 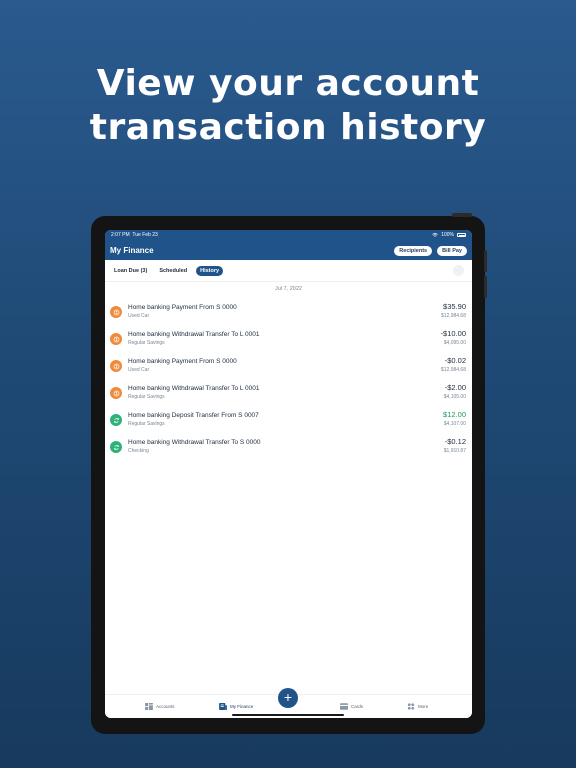 What do you see at coordinates (411, 706) in the screenshot?
I see `more-grid-icon` at bounding box center [411, 706].